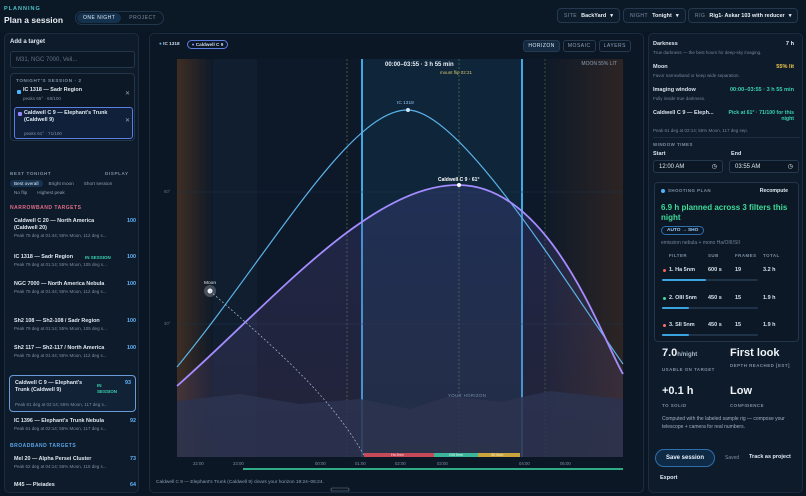 This screenshot has width=806, height=496. What do you see at coordinates (685, 458) in the screenshot?
I see `save-session-button: Save session` at bounding box center [685, 458].